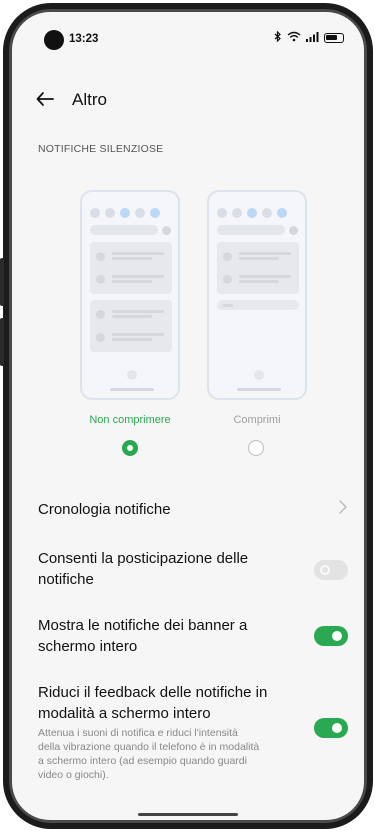 This screenshot has height=832, width=376. Describe the element at coordinates (89, 99) in the screenshot. I see `page-title: Altro` at that location.